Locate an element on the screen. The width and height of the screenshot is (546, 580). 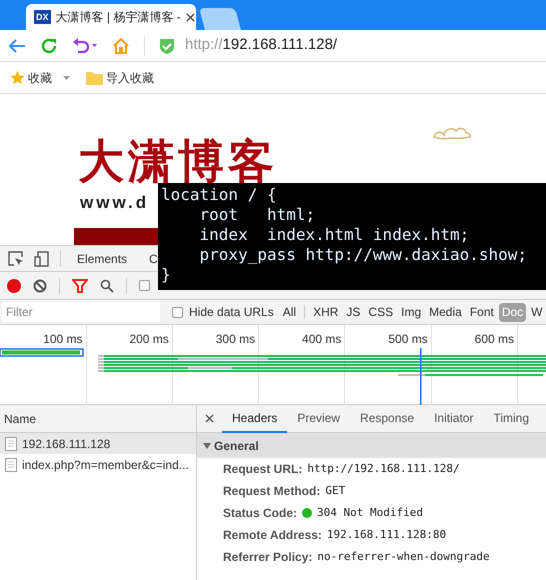
detail-tab: Timing is located at coordinates (511, 418).